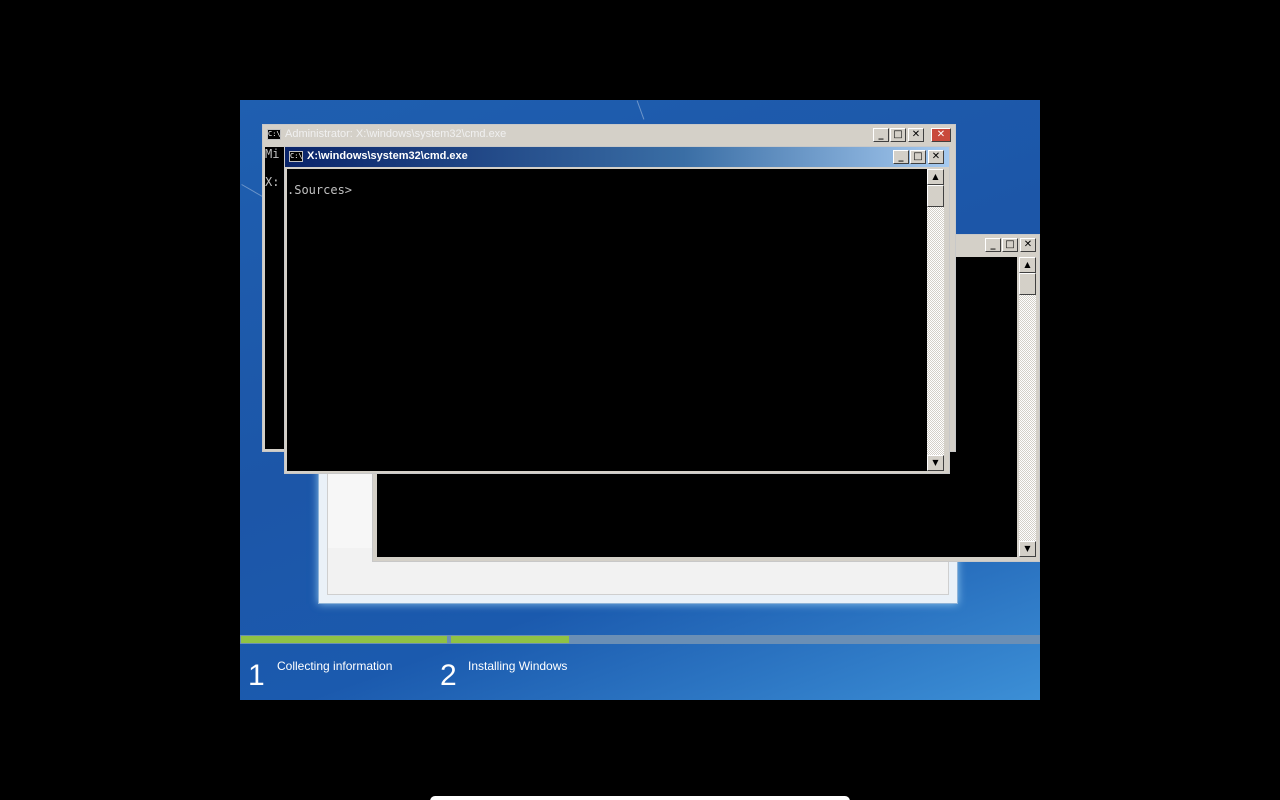 Image resolution: width=1280 pixels, height=800 pixels. What do you see at coordinates (448, 675) in the screenshot?
I see `step-number: 2` at bounding box center [448, 675].